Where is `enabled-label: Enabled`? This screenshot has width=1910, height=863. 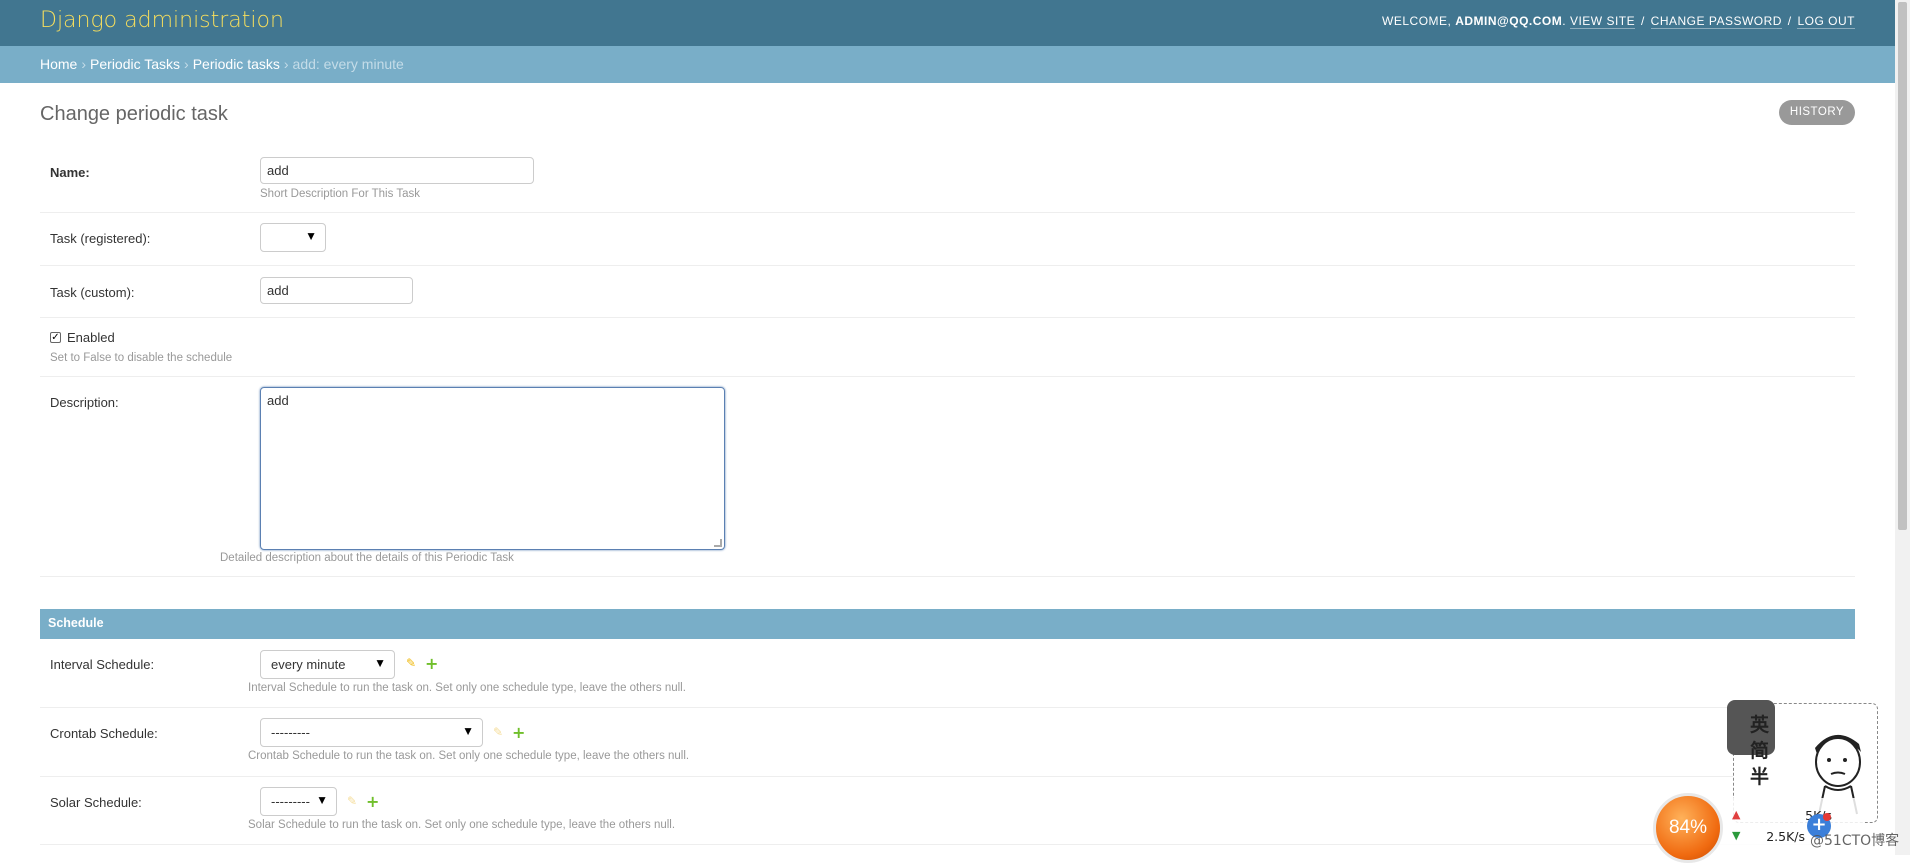 enabled-label: Enabled is located at coordinates (91, 337).